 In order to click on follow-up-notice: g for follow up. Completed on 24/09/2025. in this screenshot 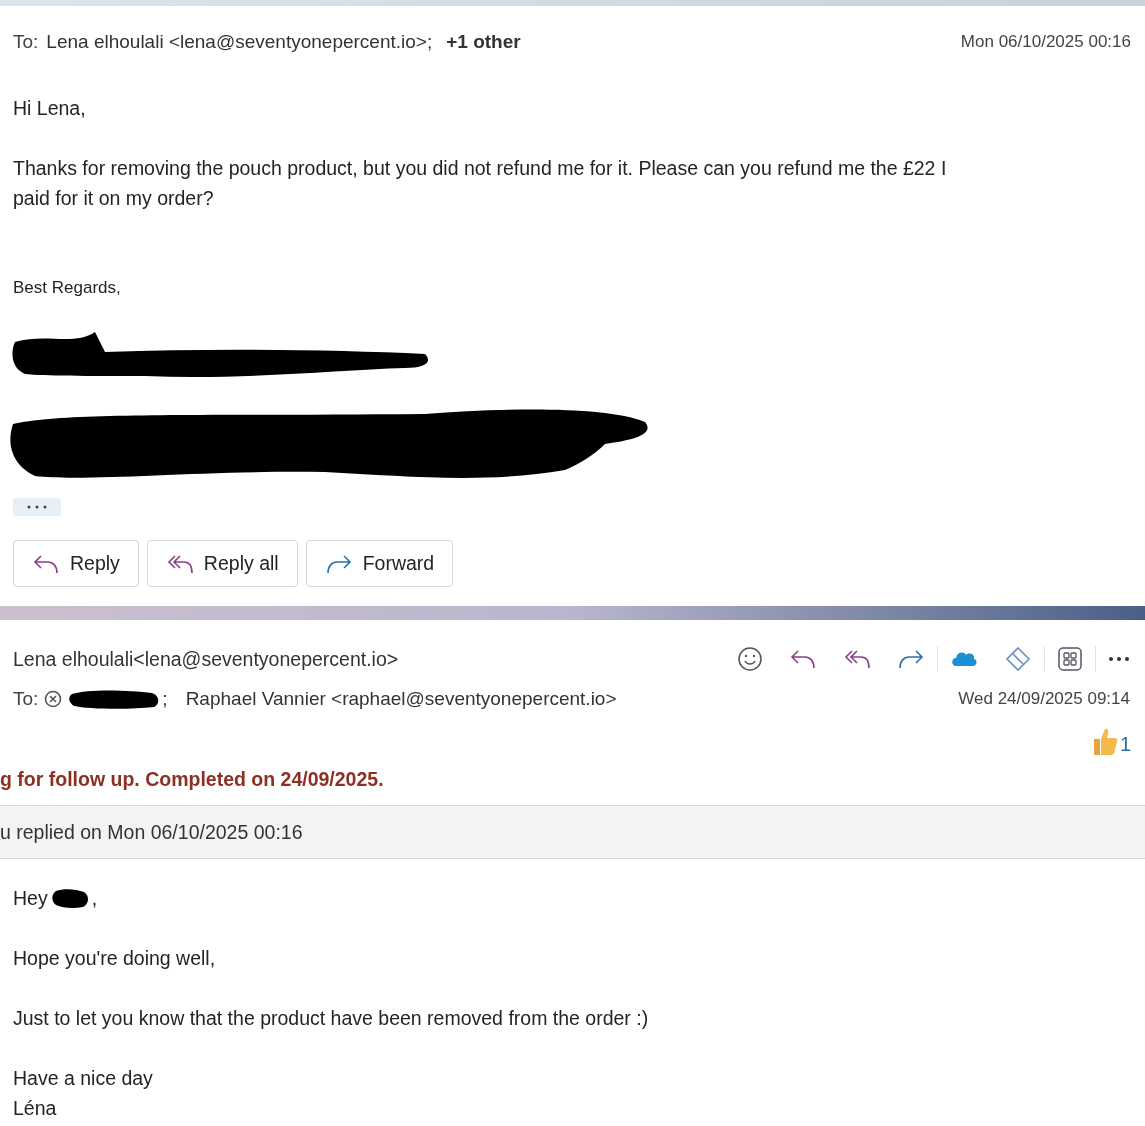, I will do `click(192, 779)`.